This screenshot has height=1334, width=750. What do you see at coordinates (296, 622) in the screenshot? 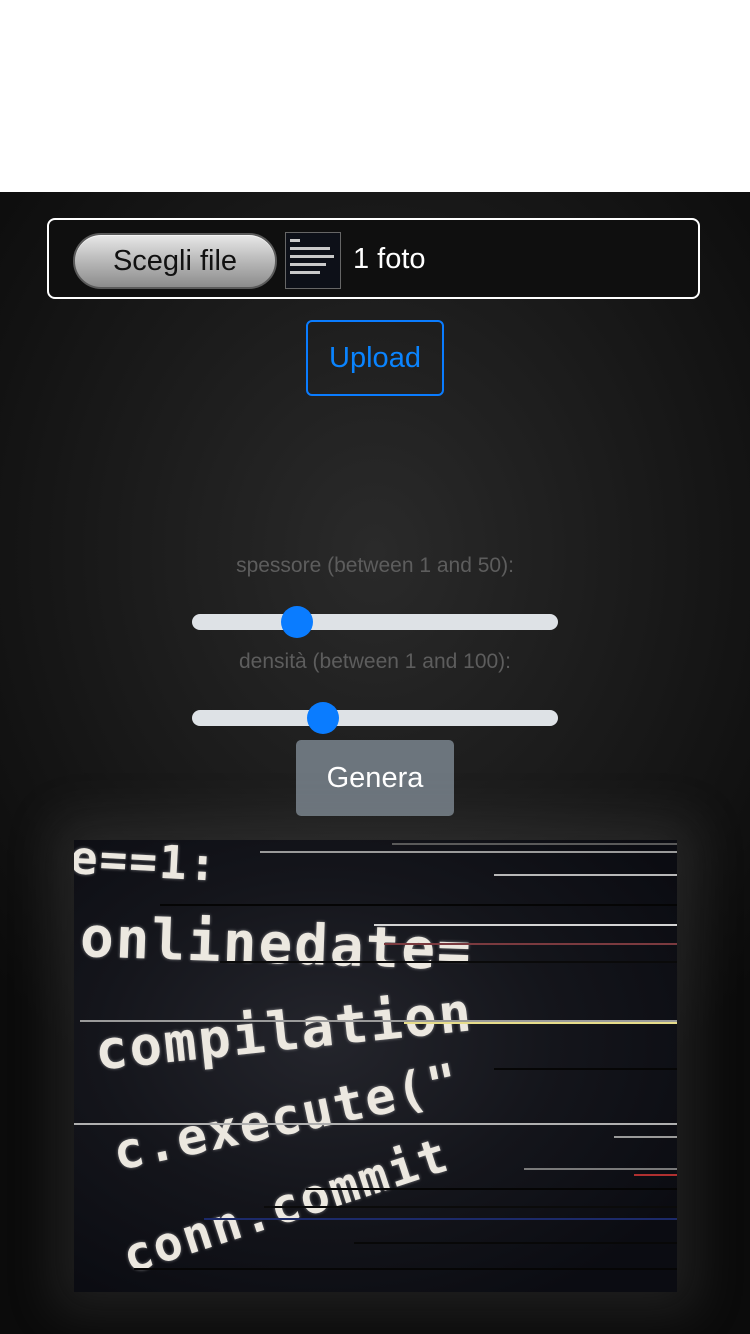
I see `thickness-slider-thumb` at bounding box center [296, 622].